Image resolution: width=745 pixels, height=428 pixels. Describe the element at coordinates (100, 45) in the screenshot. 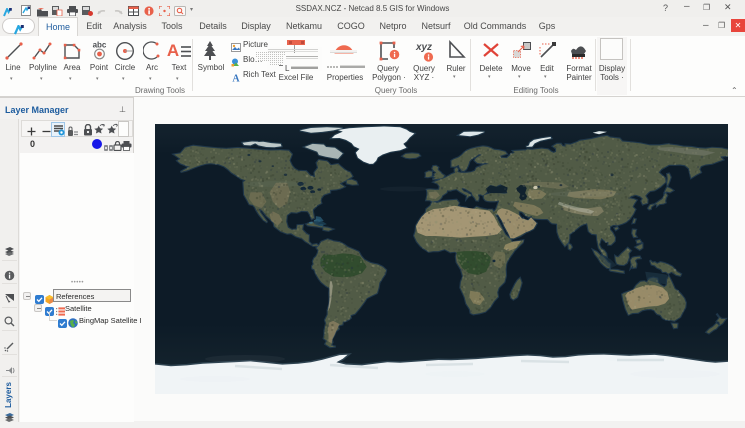

I see `svg-text: abc` at that location.